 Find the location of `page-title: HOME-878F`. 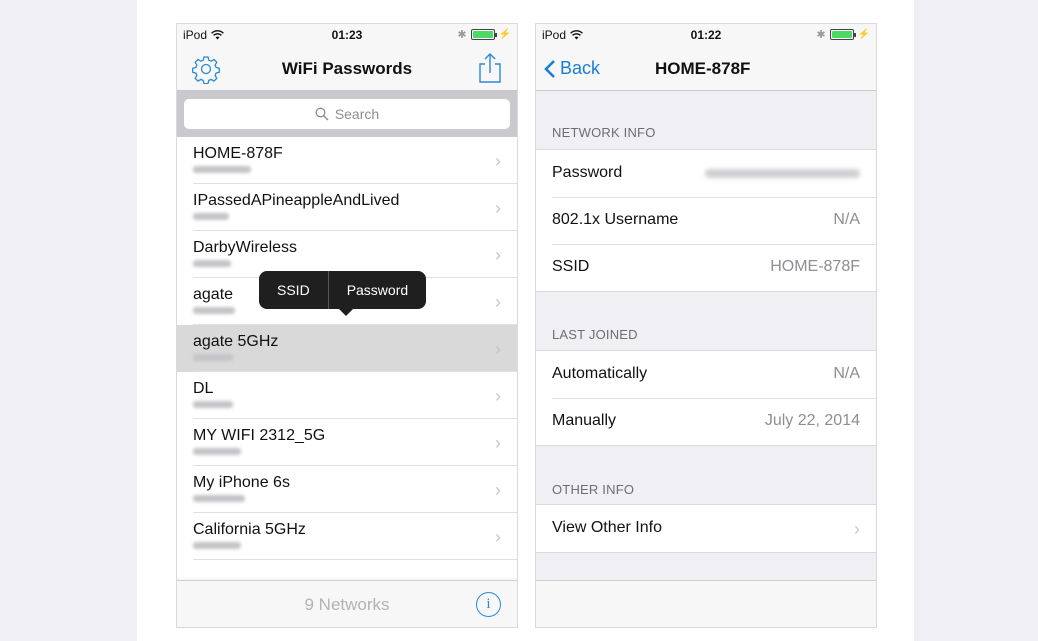

page-title: HOME-878F is located at coordinates (703, 68).